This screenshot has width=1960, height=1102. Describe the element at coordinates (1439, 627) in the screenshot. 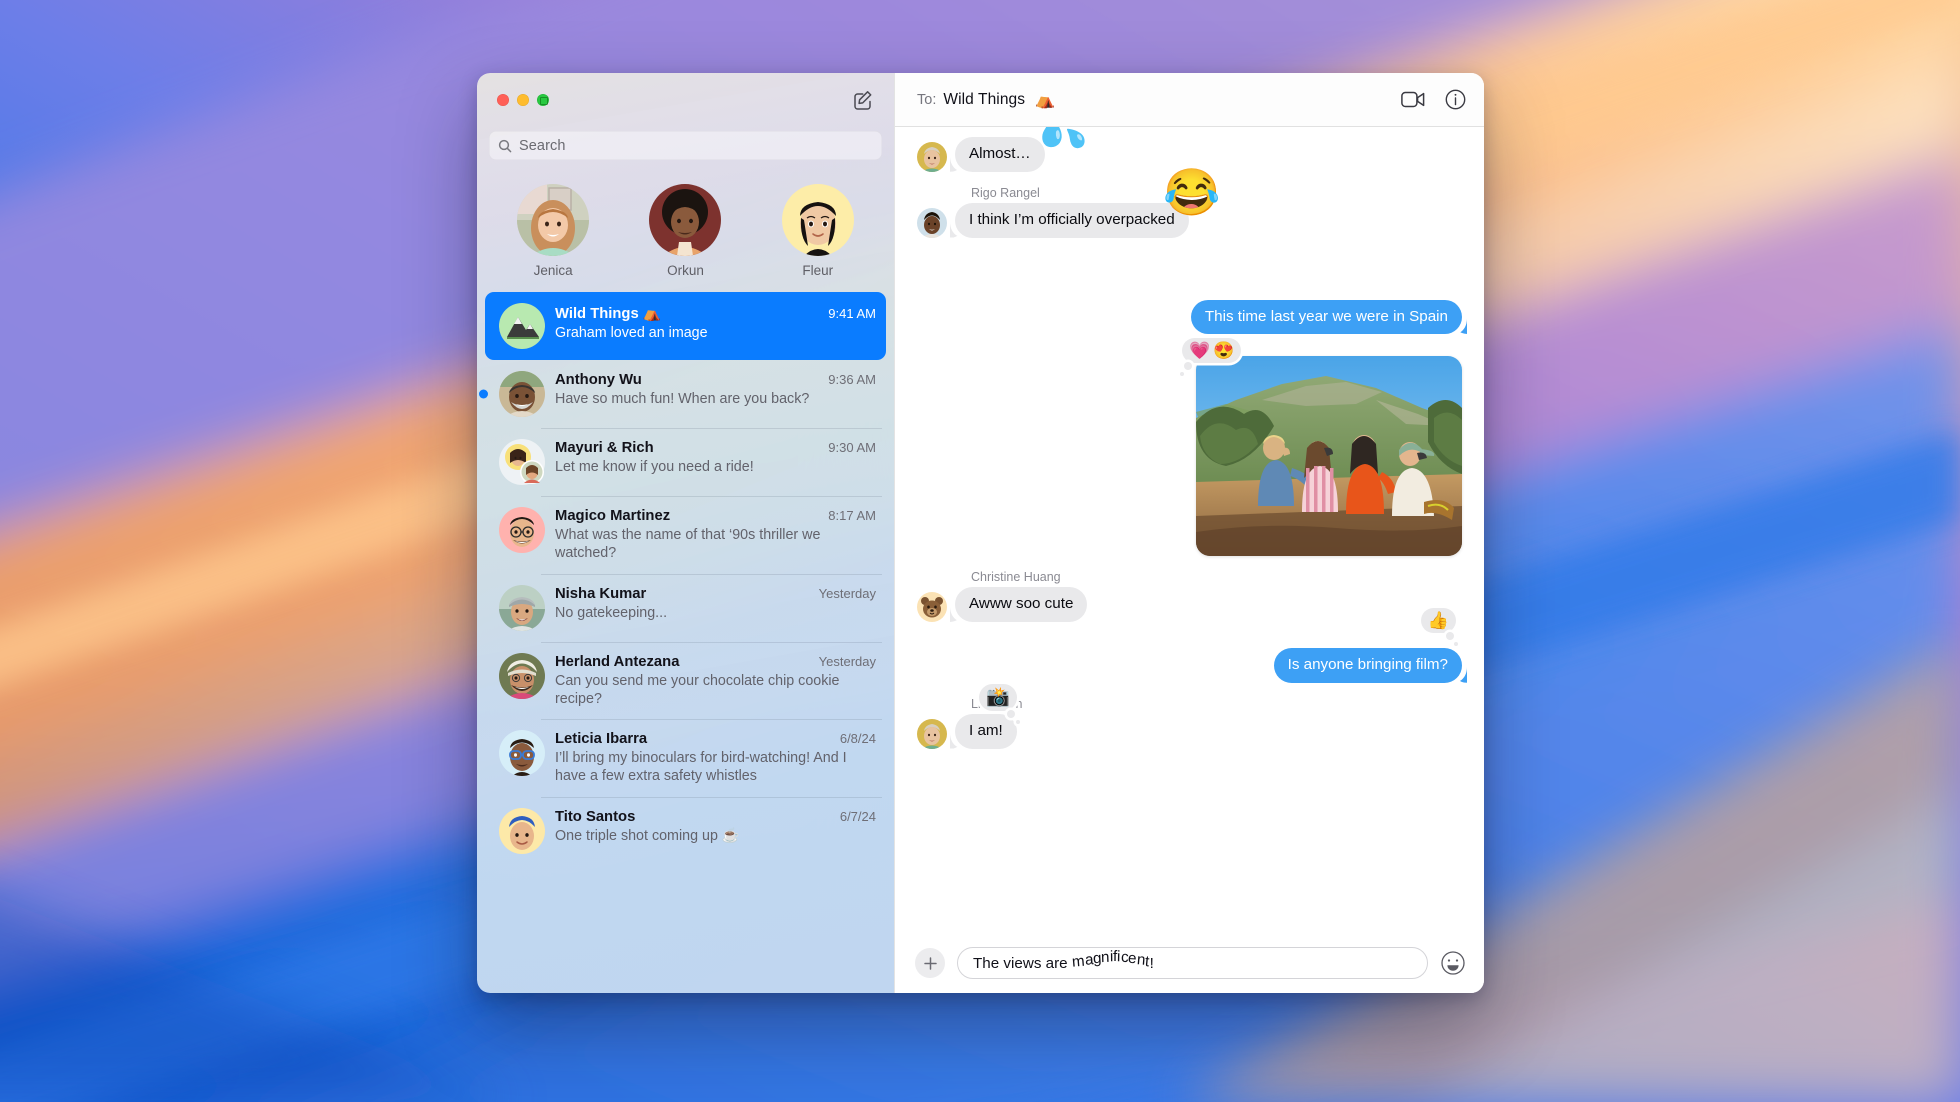

I see `tapback-reactions: 👍` at that location.